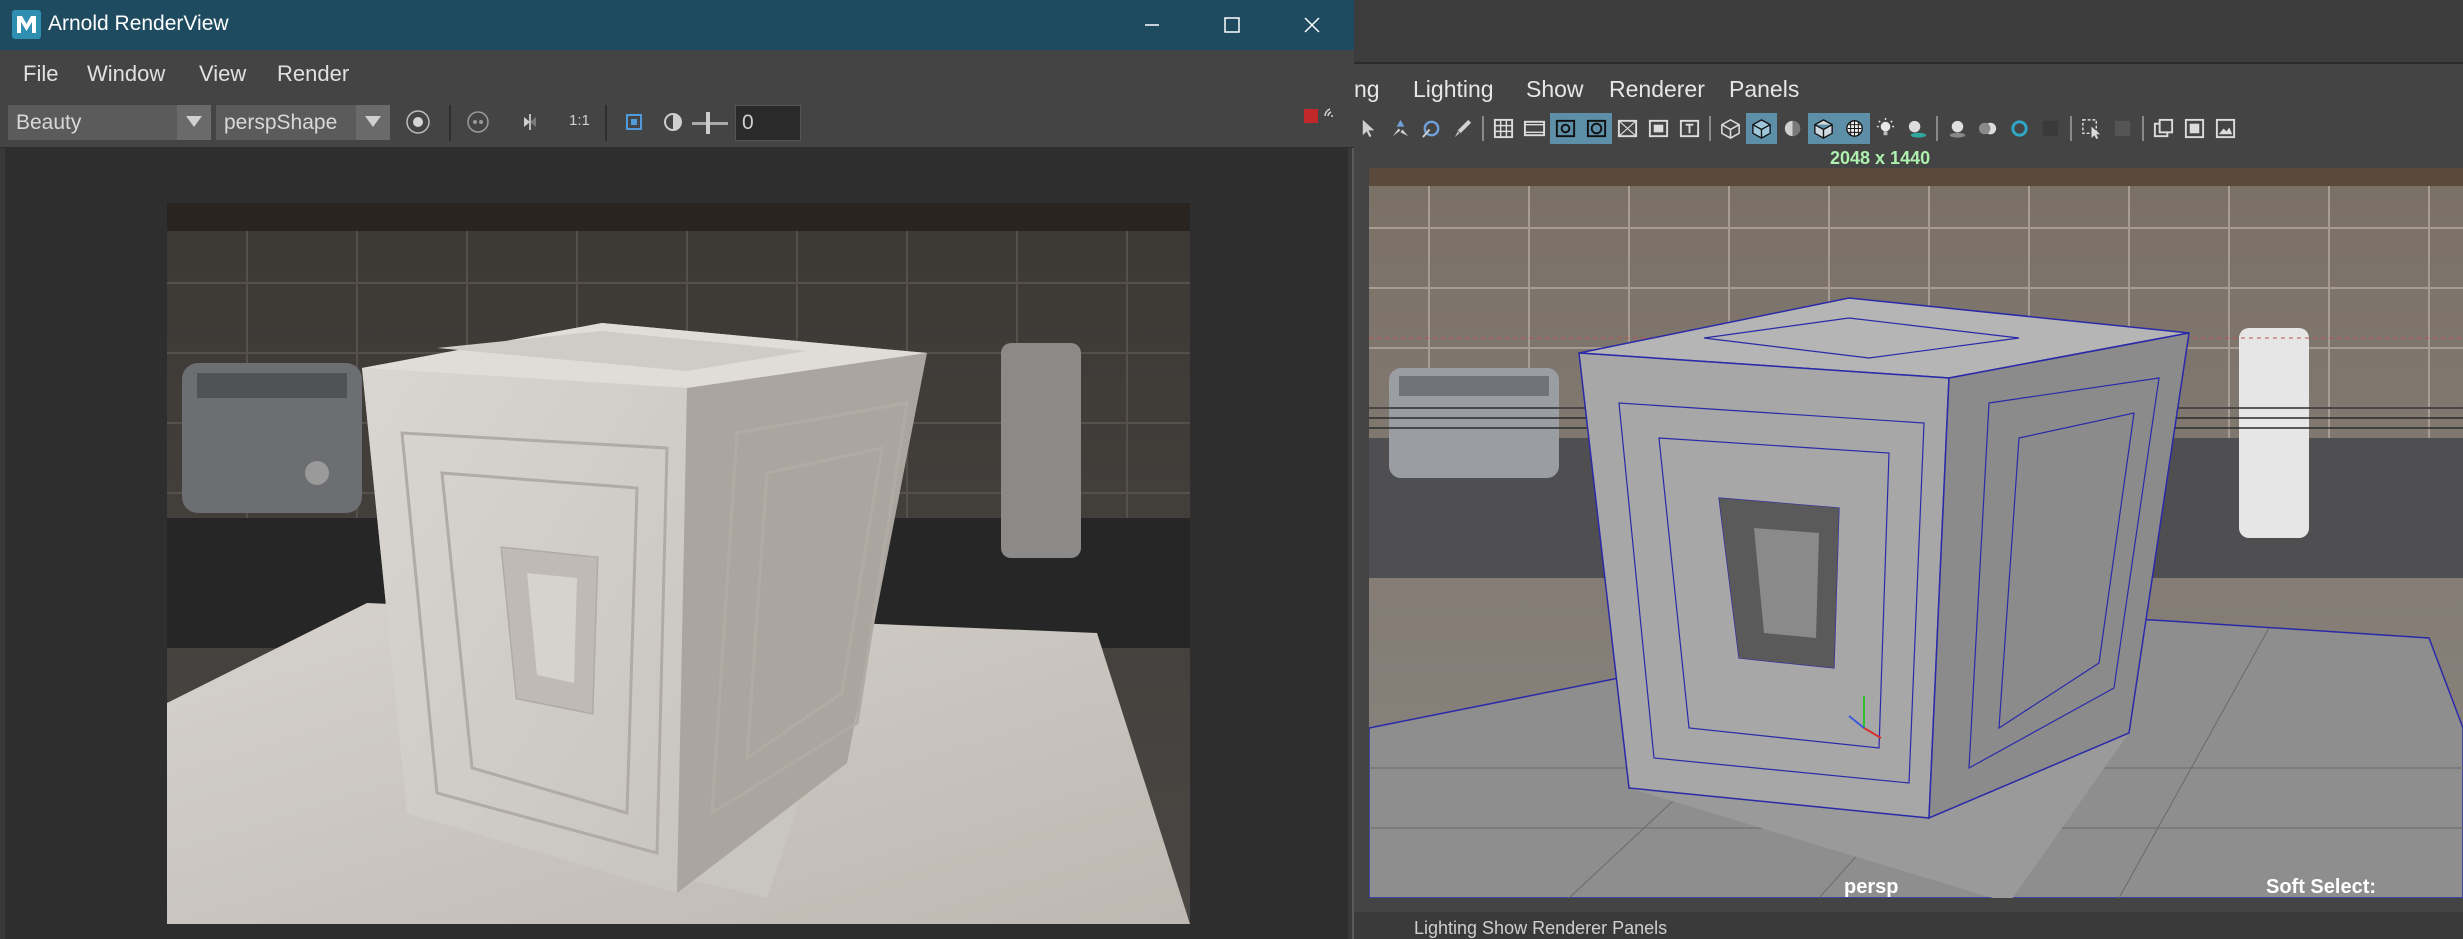 Image resolution: width=2463 pixels, height=939 pixels. I want to click on resolution-gate-icon, so click(1565, 128).